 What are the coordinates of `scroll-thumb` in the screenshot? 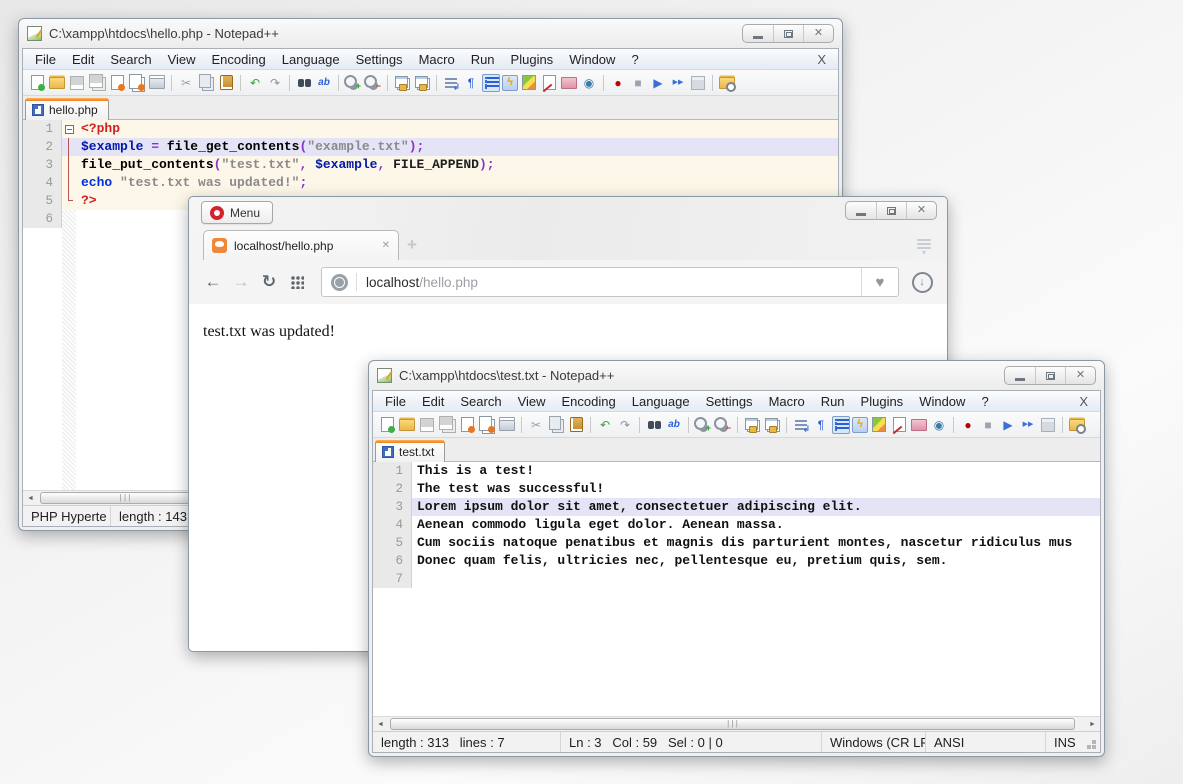 It's located at (125, 497).